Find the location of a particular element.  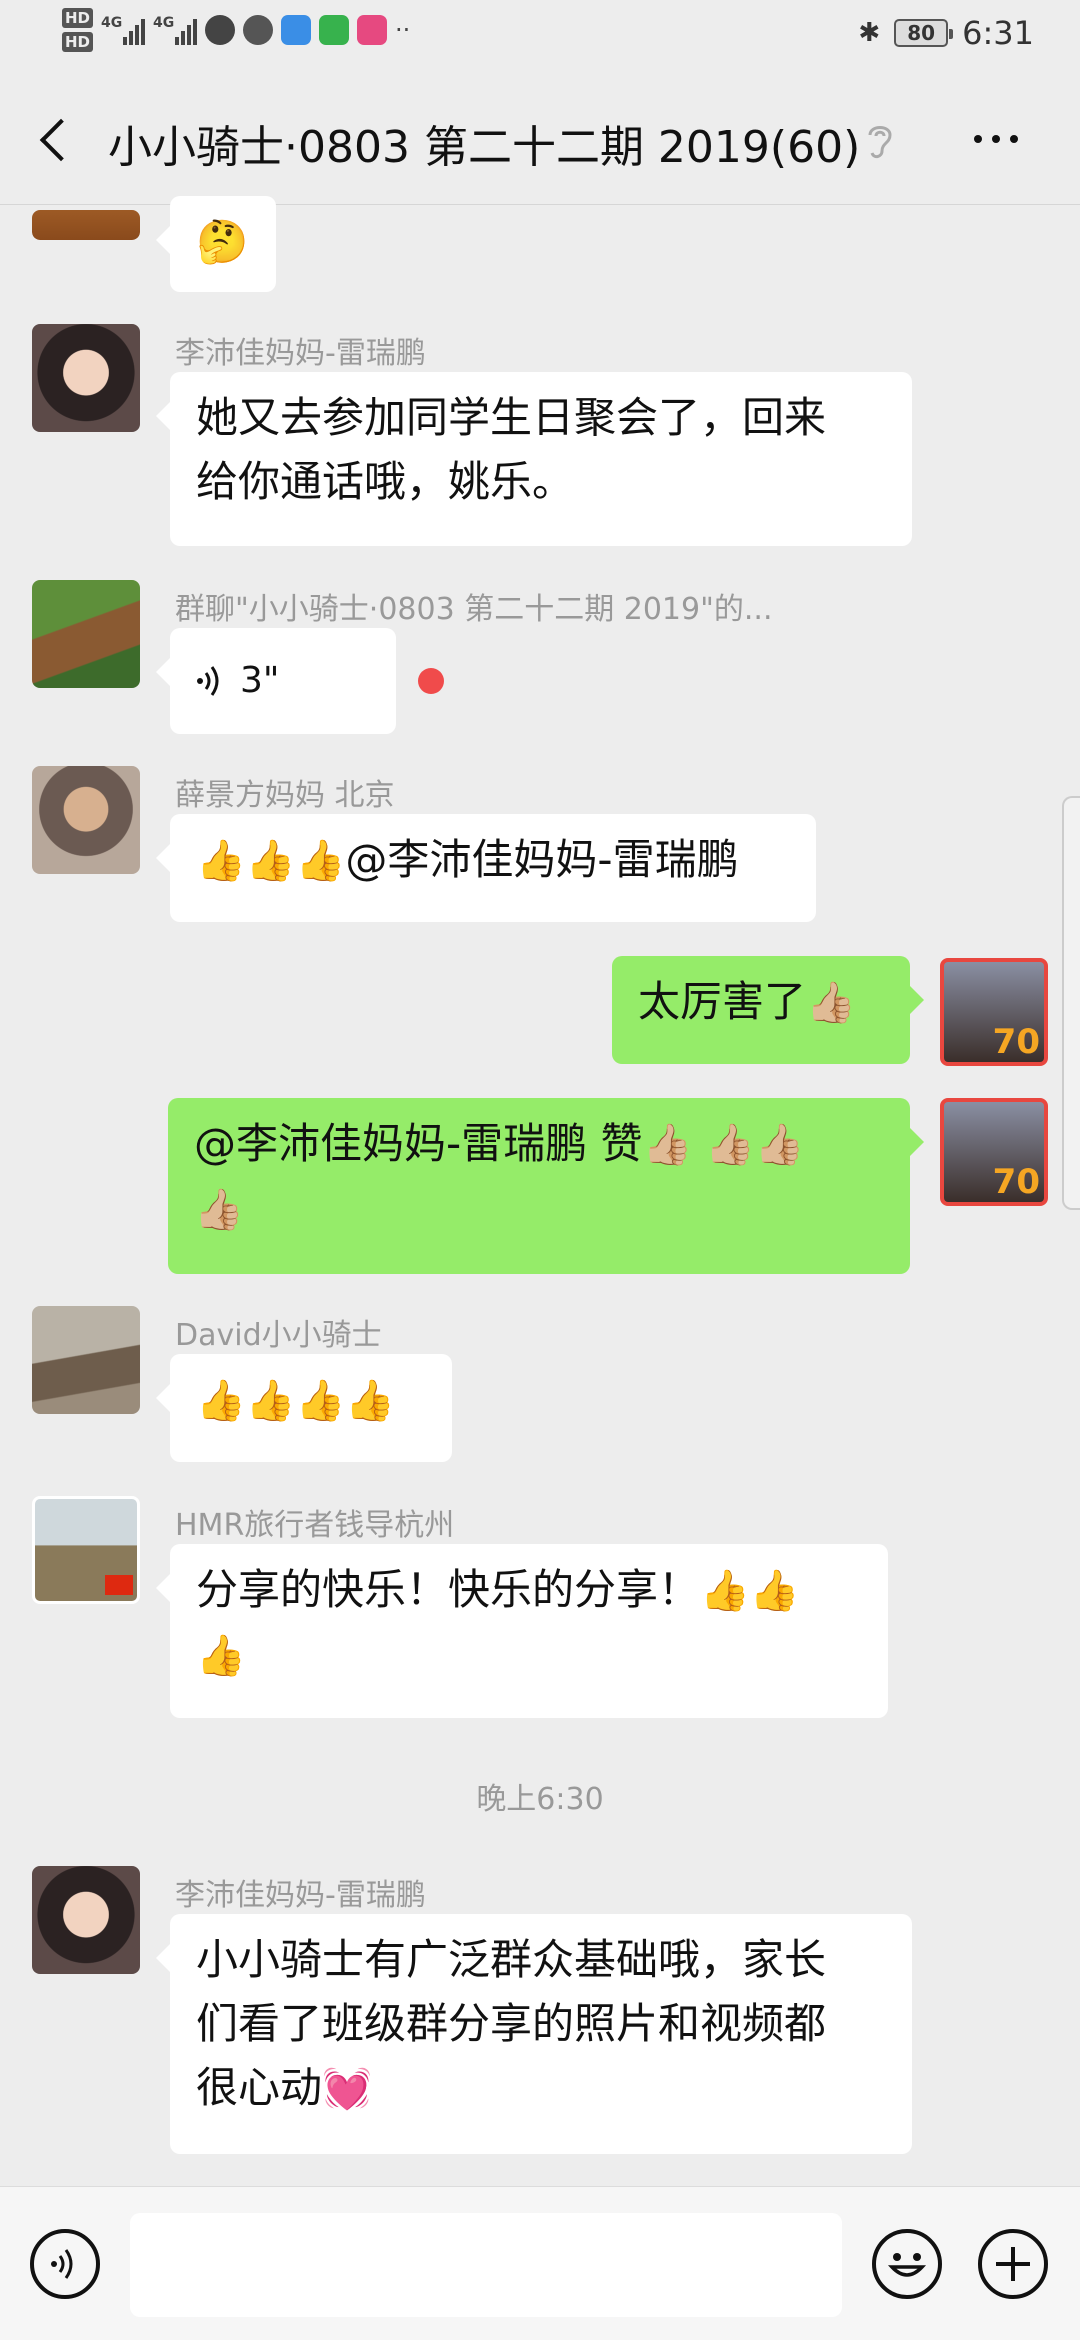

message-text: 🤔 is located at coordinates (222, 241).